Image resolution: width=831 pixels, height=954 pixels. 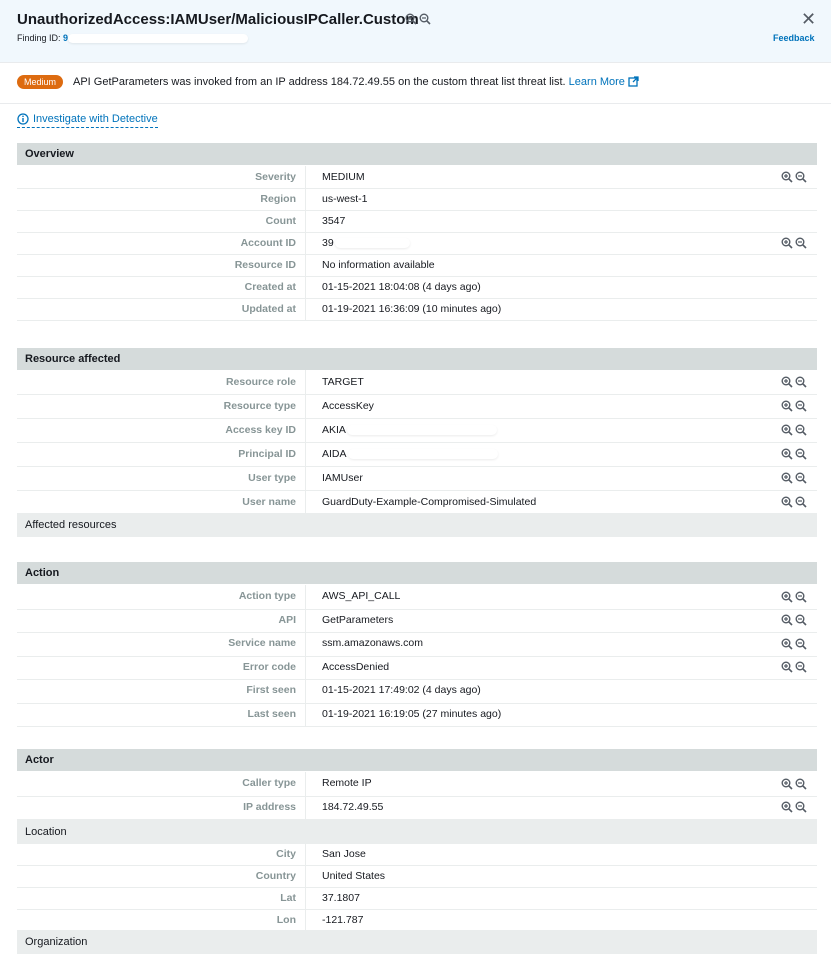 I want to click on row-value: AccessDenied, so click(x=356, y=666).